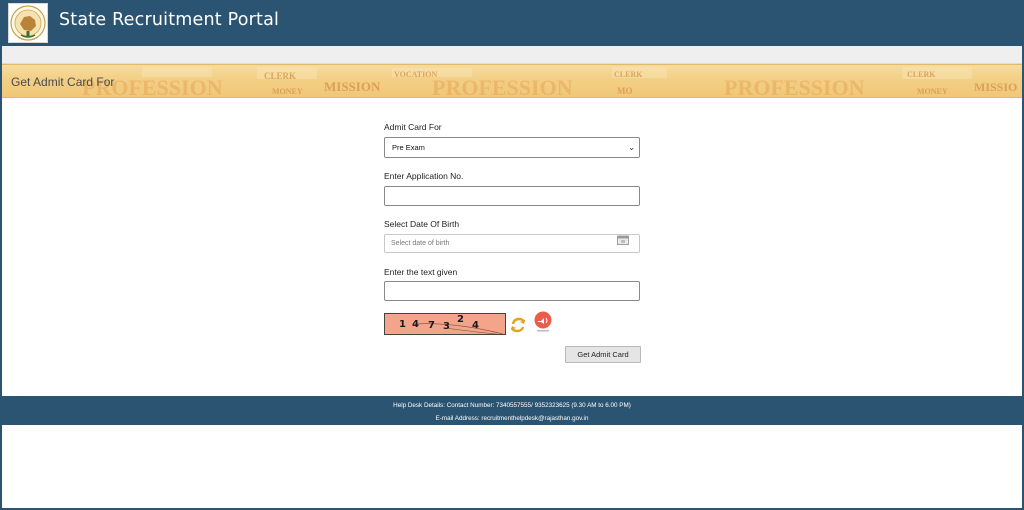 The height and width of the screenshot is (510, 1024). I want to click on svg-text: MISSIO, so click(995, 87).